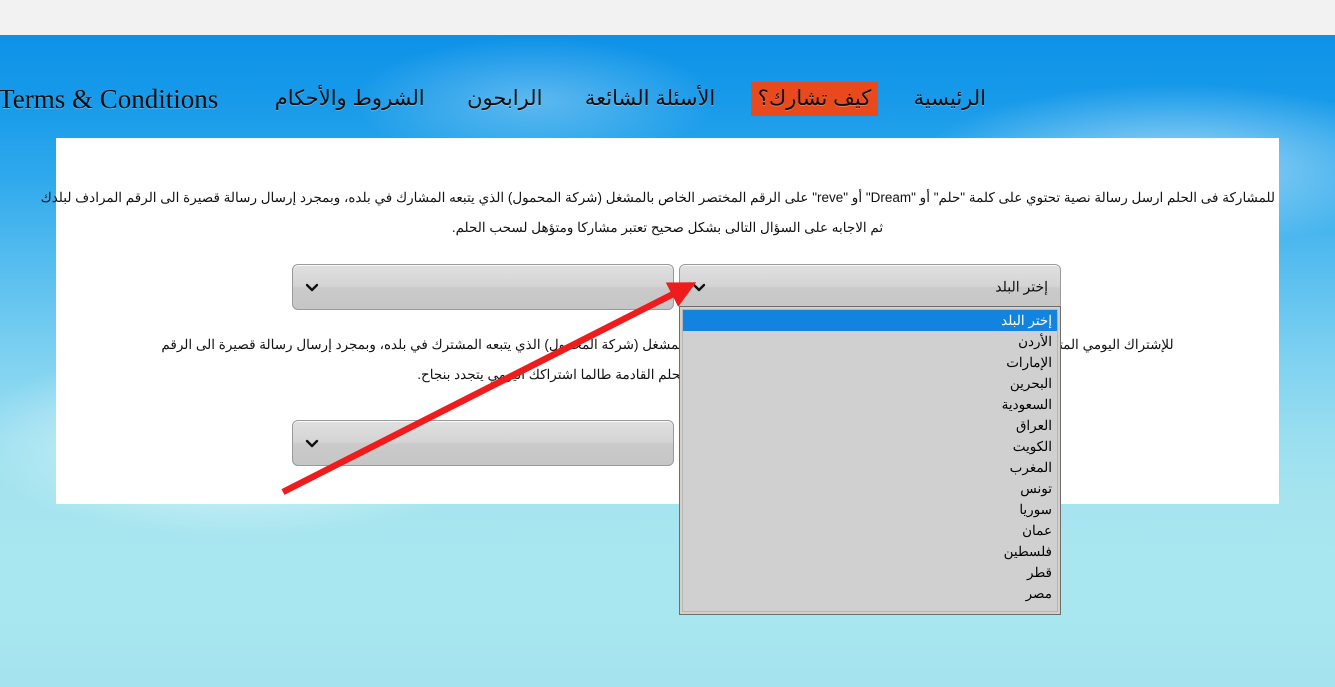  Describe the element at coordinates (870, 383) in the screenshot. I see `dropdown-option: البحرين` at that location.